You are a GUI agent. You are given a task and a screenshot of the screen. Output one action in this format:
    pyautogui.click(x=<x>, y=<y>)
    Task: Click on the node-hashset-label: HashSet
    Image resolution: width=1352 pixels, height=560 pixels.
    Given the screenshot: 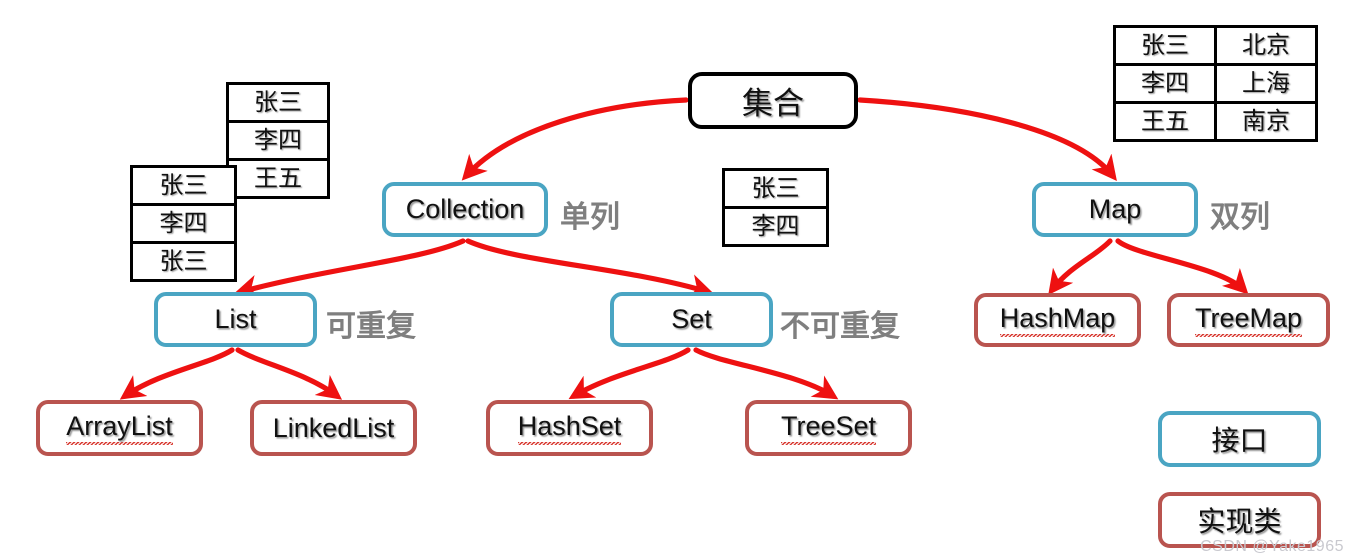 What is the action you would take?
    pyautogui.click(x=569, y=428)
    